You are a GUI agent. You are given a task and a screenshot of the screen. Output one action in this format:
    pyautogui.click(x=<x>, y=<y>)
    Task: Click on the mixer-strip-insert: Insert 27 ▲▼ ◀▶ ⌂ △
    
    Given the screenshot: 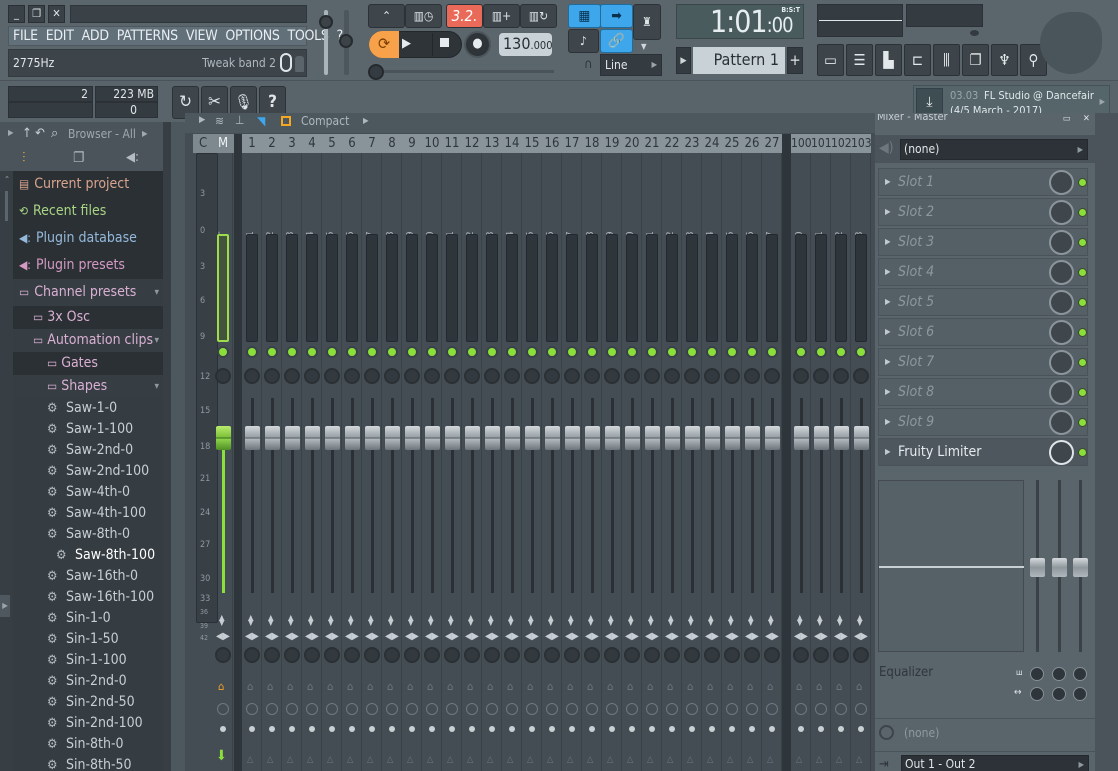 What is the action you would take?
    pyautogui.click(x=772, y=462)
    